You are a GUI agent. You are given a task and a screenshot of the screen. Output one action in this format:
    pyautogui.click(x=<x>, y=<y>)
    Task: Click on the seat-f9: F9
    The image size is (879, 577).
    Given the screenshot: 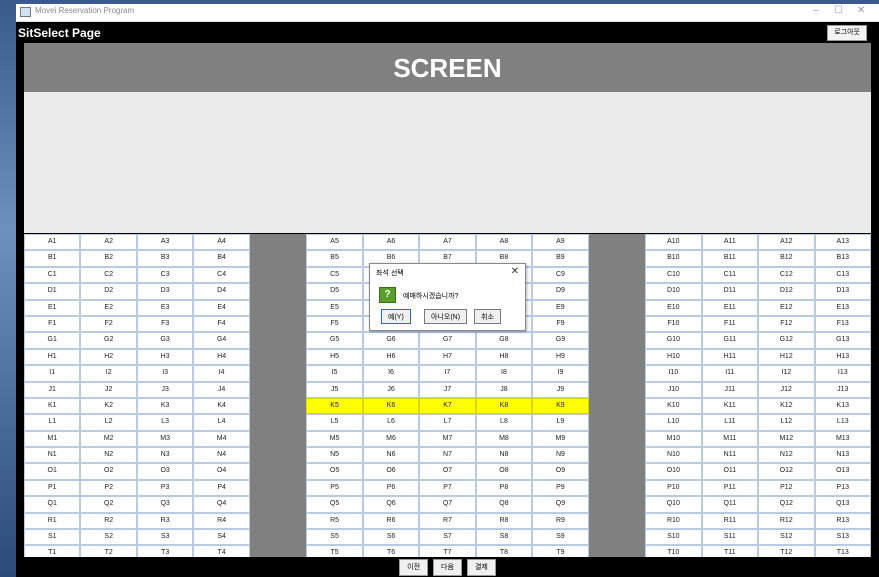 What is the action you would take?
    pyautogui.click(x=560, y=324)
    